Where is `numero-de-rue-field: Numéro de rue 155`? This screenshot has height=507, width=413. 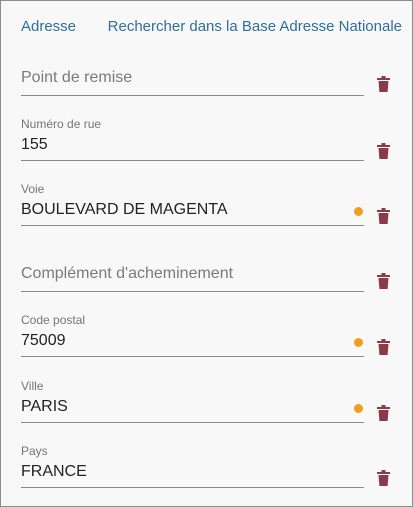
numero-de-rue-field: Numéro de rue 155 is located at coordinates (192, 139).